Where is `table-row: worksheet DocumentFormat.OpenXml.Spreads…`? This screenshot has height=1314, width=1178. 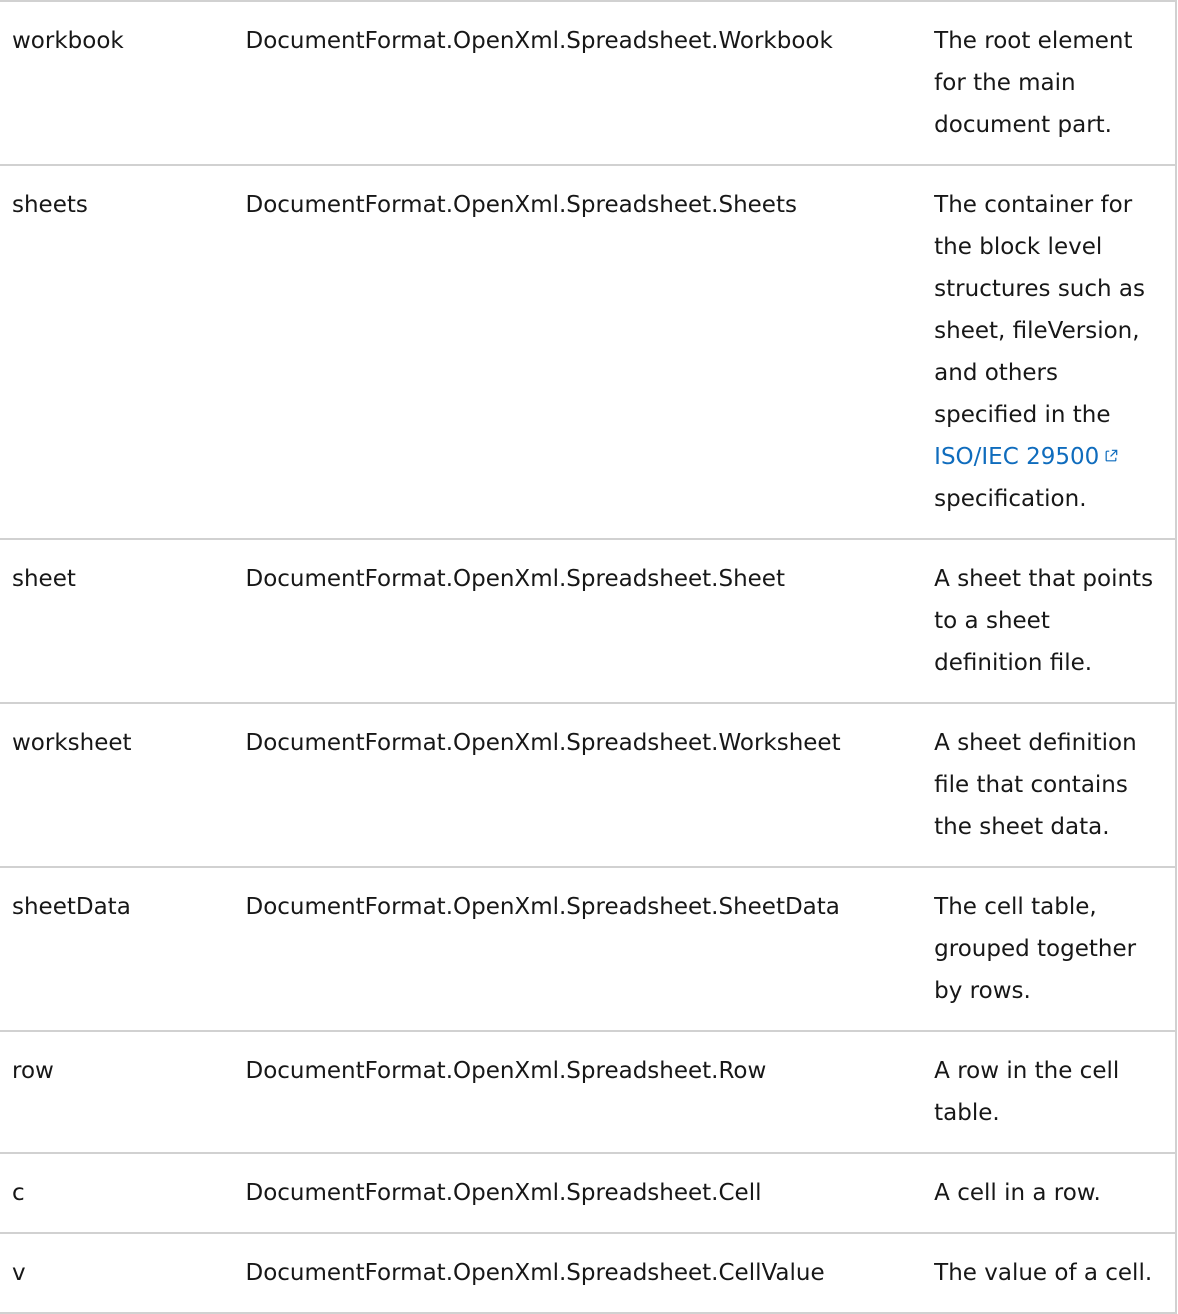 table-row: worksheet DocumentFormat.OpenXml.Spreads… is located at coordinates (588, 785).